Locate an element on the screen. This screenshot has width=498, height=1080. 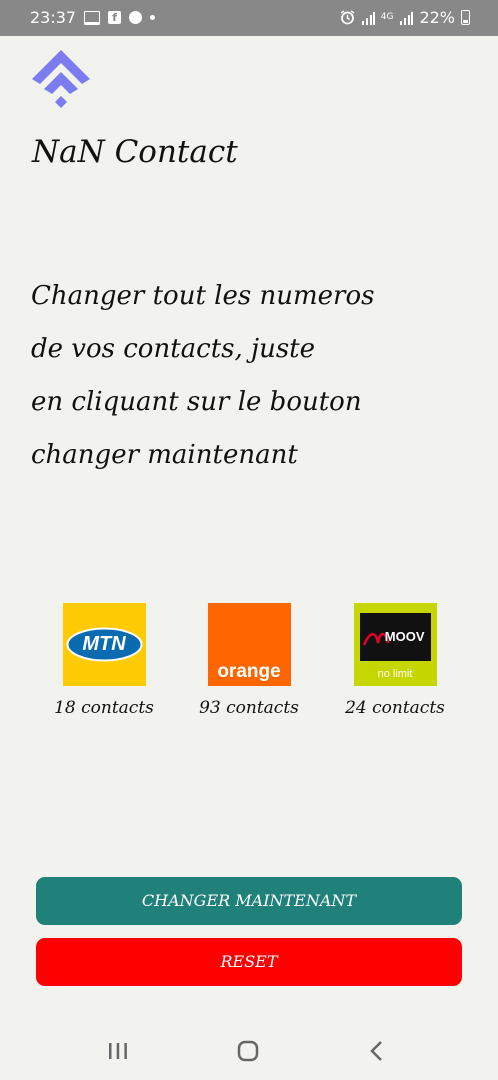
description-line: changer maintenant is located at coordinates (164, 455).